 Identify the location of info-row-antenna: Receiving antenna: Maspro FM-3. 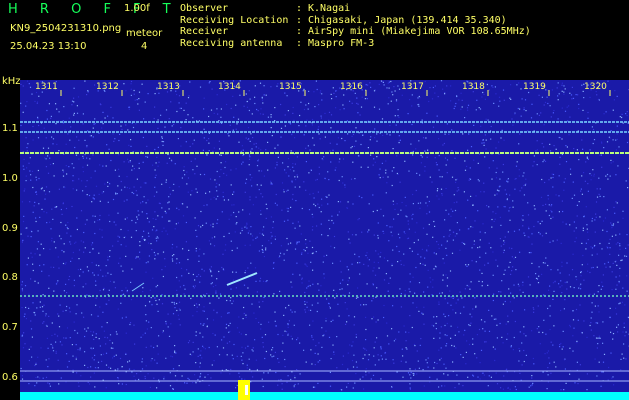
(277, 43).